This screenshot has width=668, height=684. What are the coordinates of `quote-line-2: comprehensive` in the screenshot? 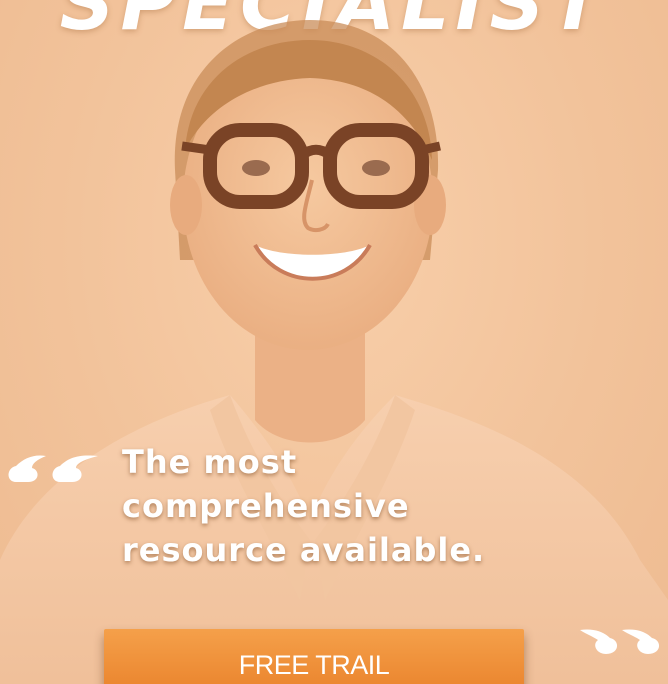 It's located at (266, 506).